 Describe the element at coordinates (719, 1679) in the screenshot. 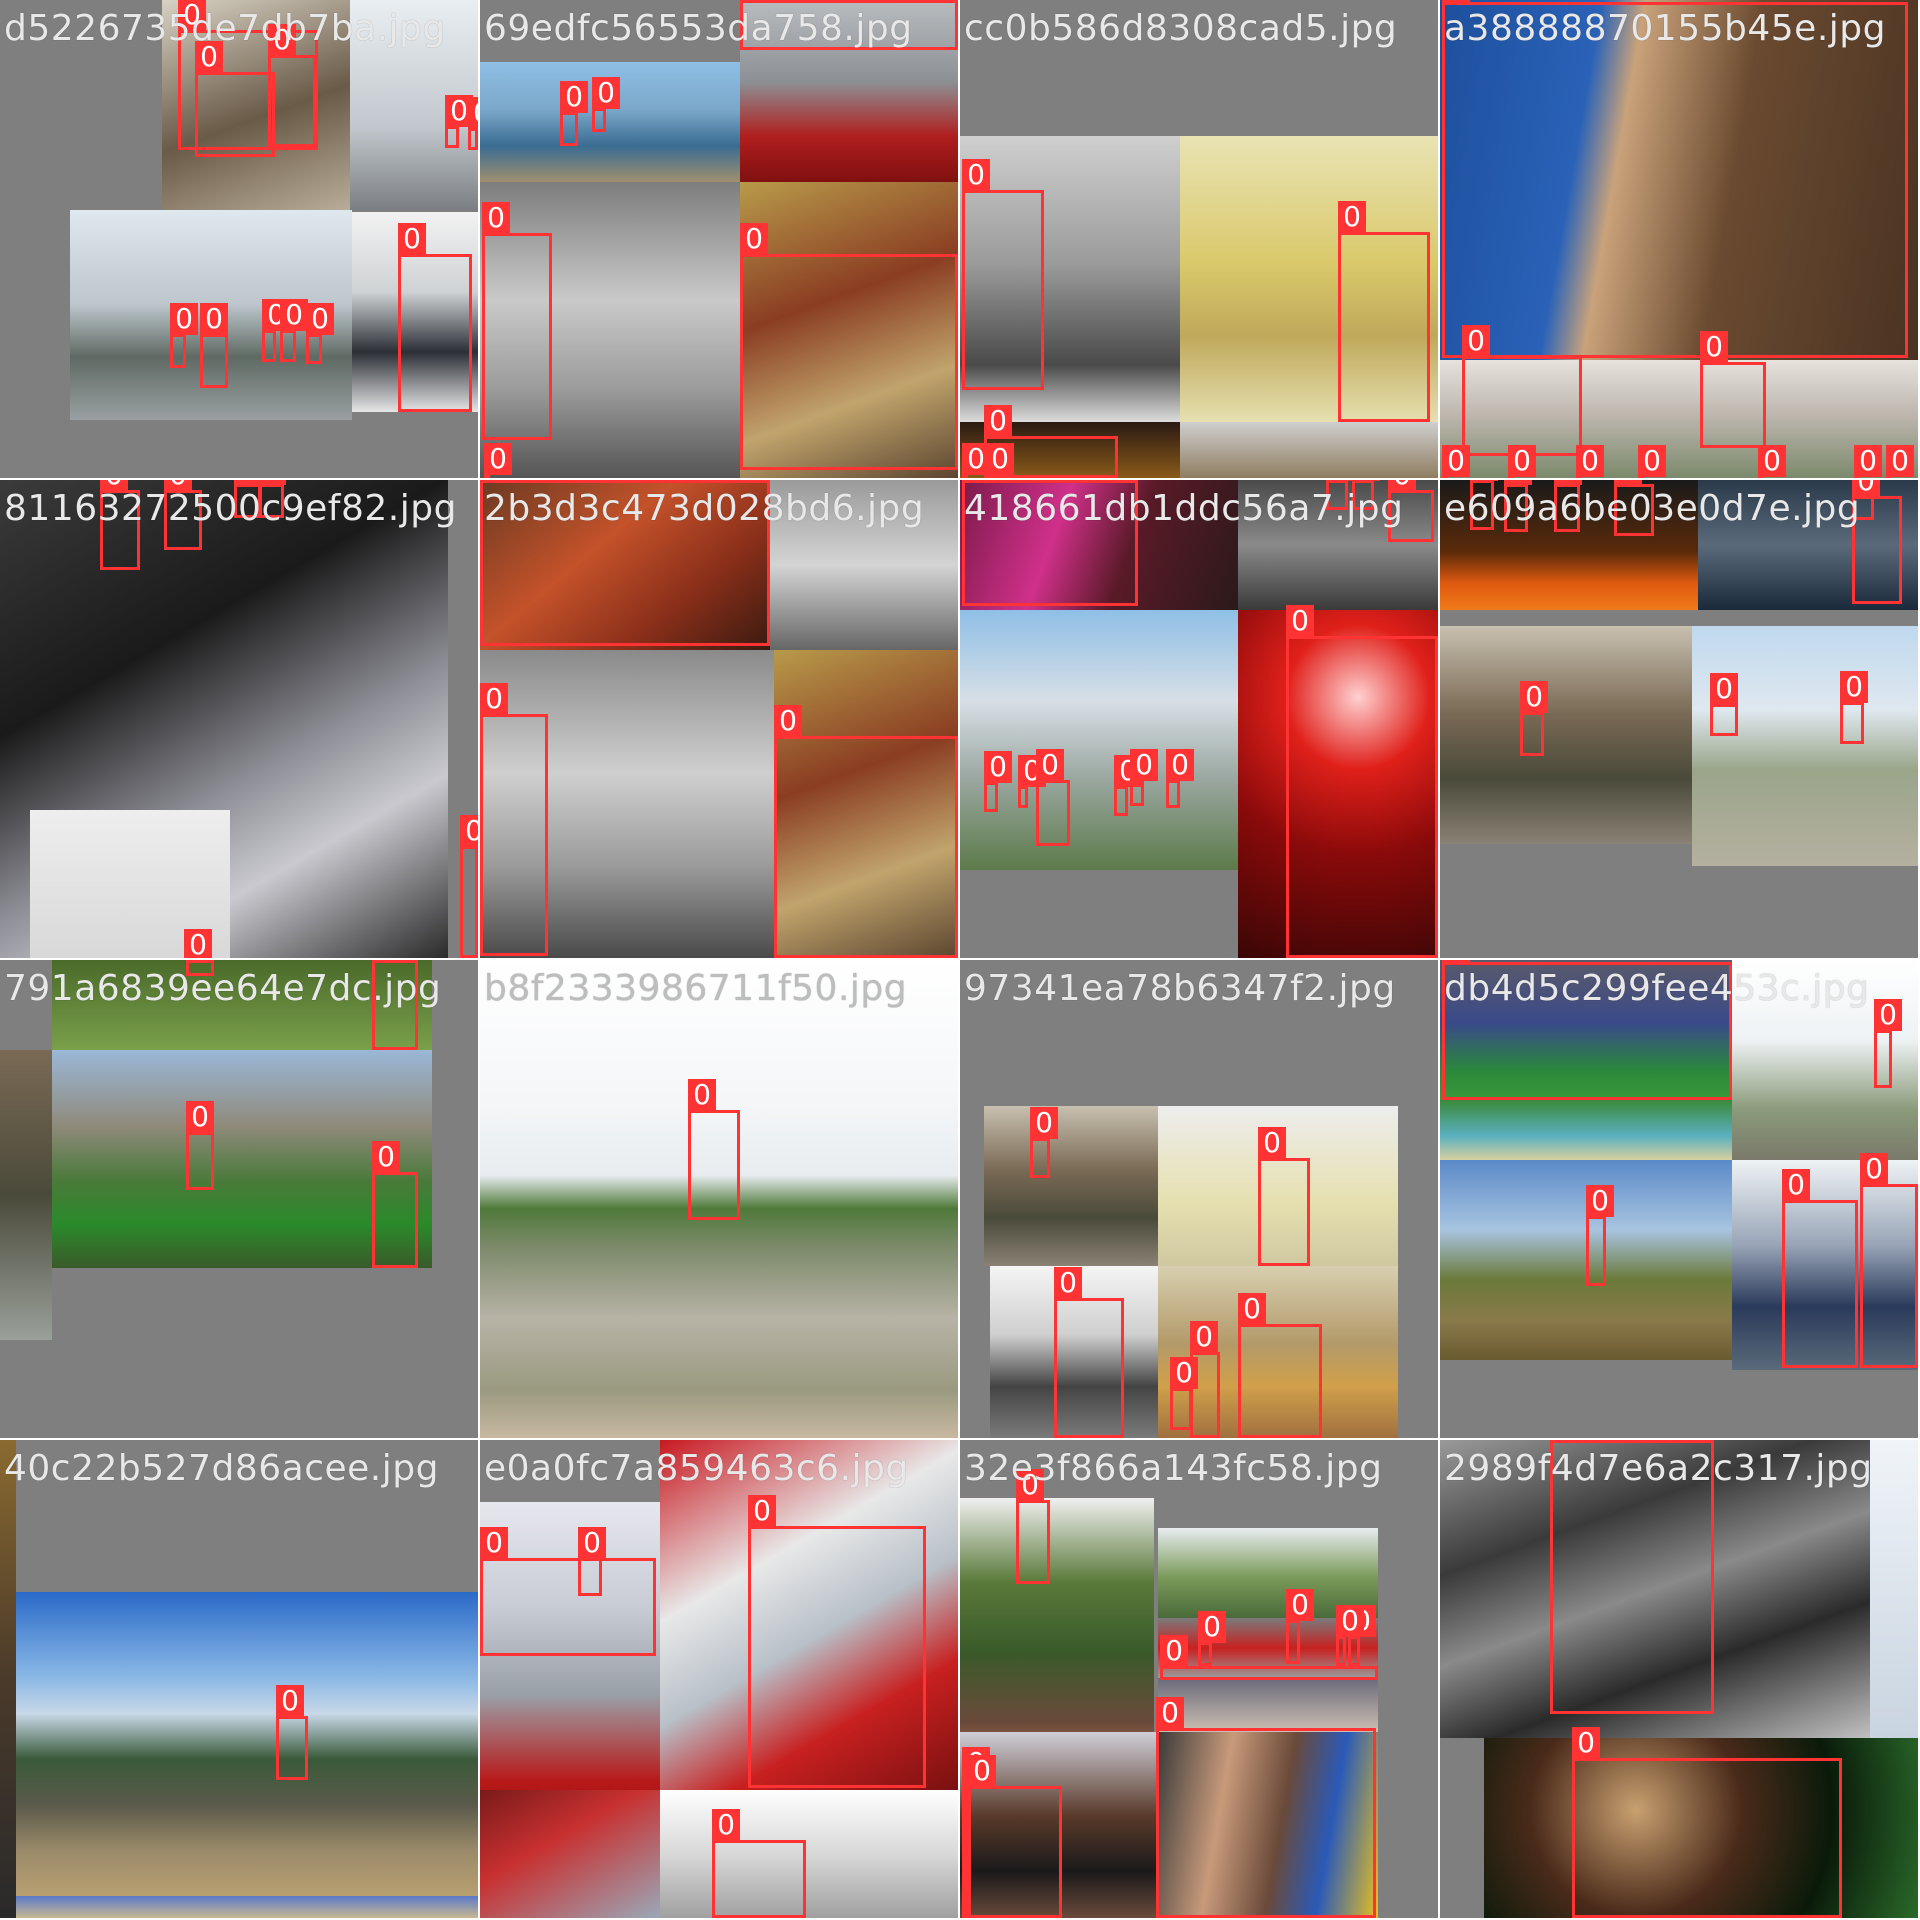

I see `mosaic-tile: 0 0 0 0 e0a0fc7a859463c6.jpg` at that location.